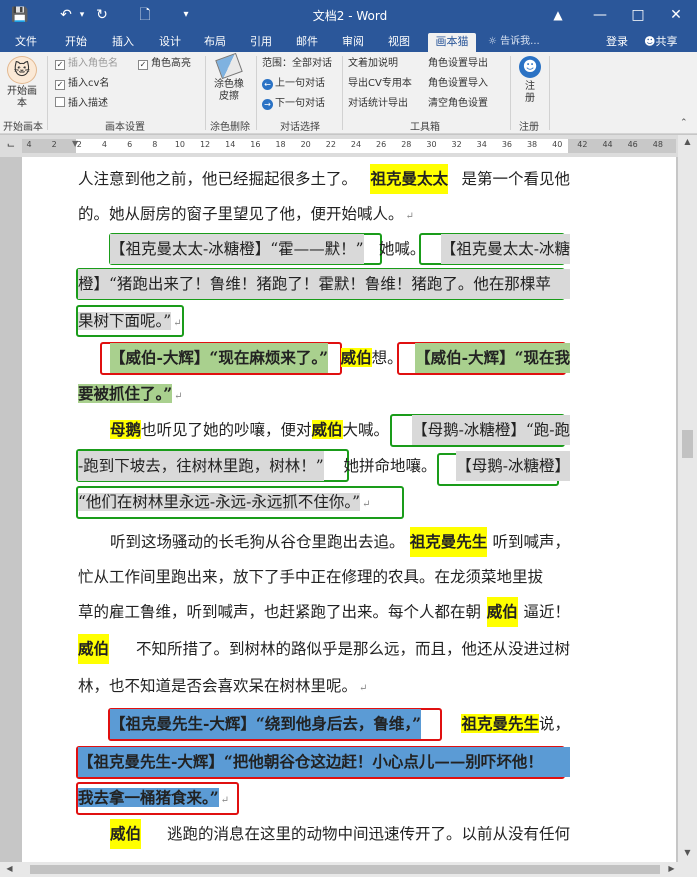  Describe the element at coordinates (494, 41) in the screenshot. I see `lightbulb-icon: ☼` at that location.